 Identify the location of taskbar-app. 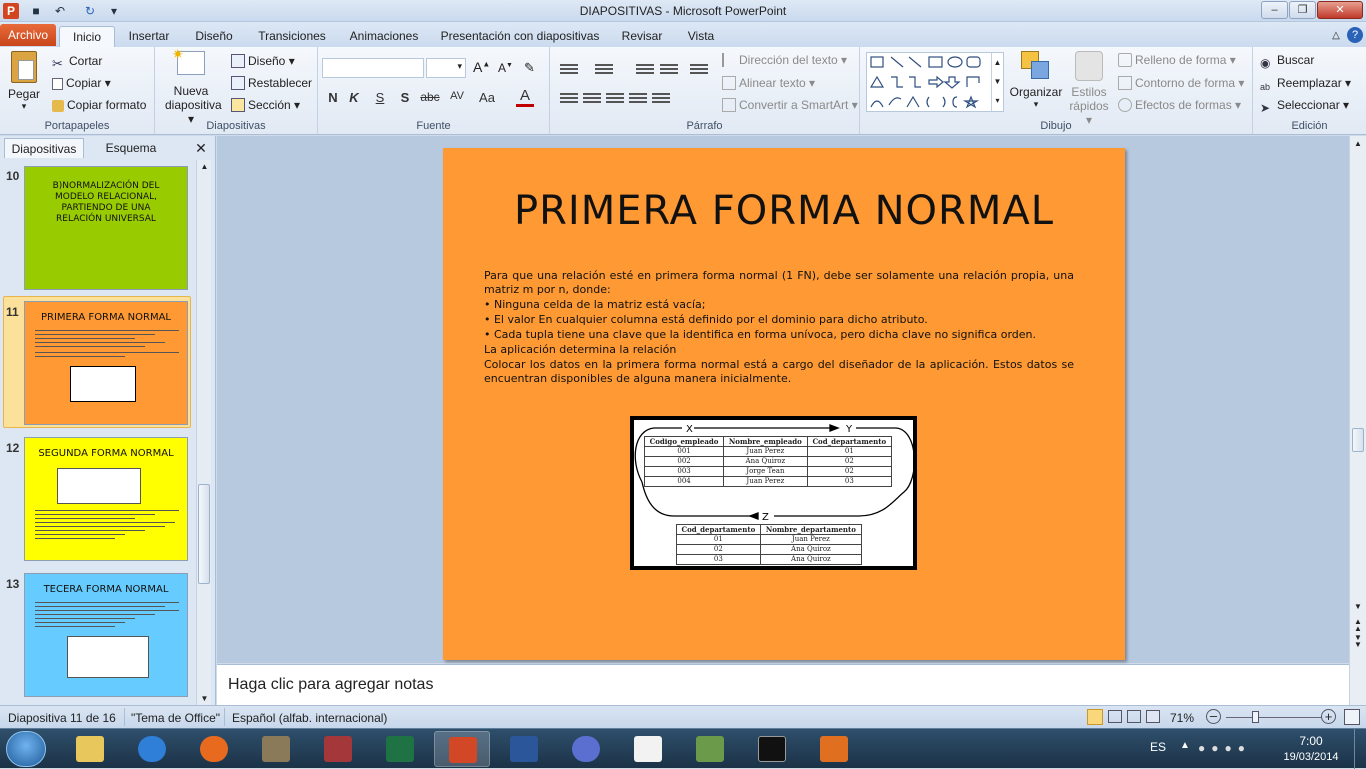
(586, 749).